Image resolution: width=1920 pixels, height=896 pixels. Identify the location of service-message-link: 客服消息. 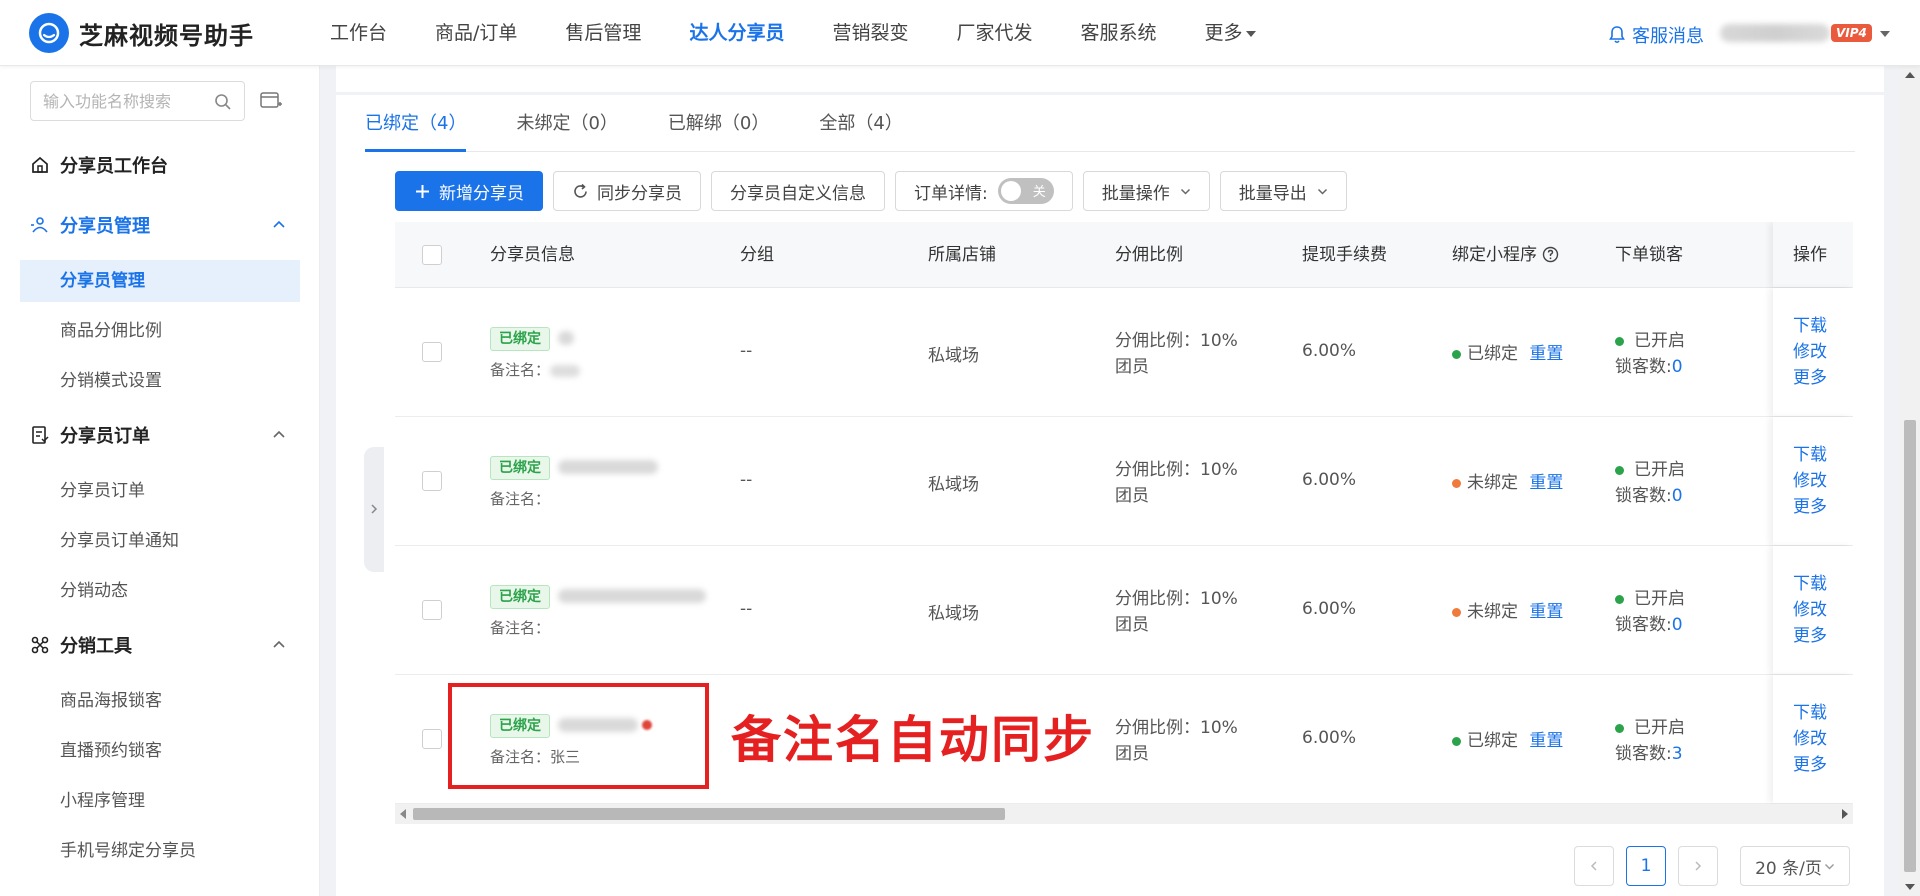
(1655, 35).